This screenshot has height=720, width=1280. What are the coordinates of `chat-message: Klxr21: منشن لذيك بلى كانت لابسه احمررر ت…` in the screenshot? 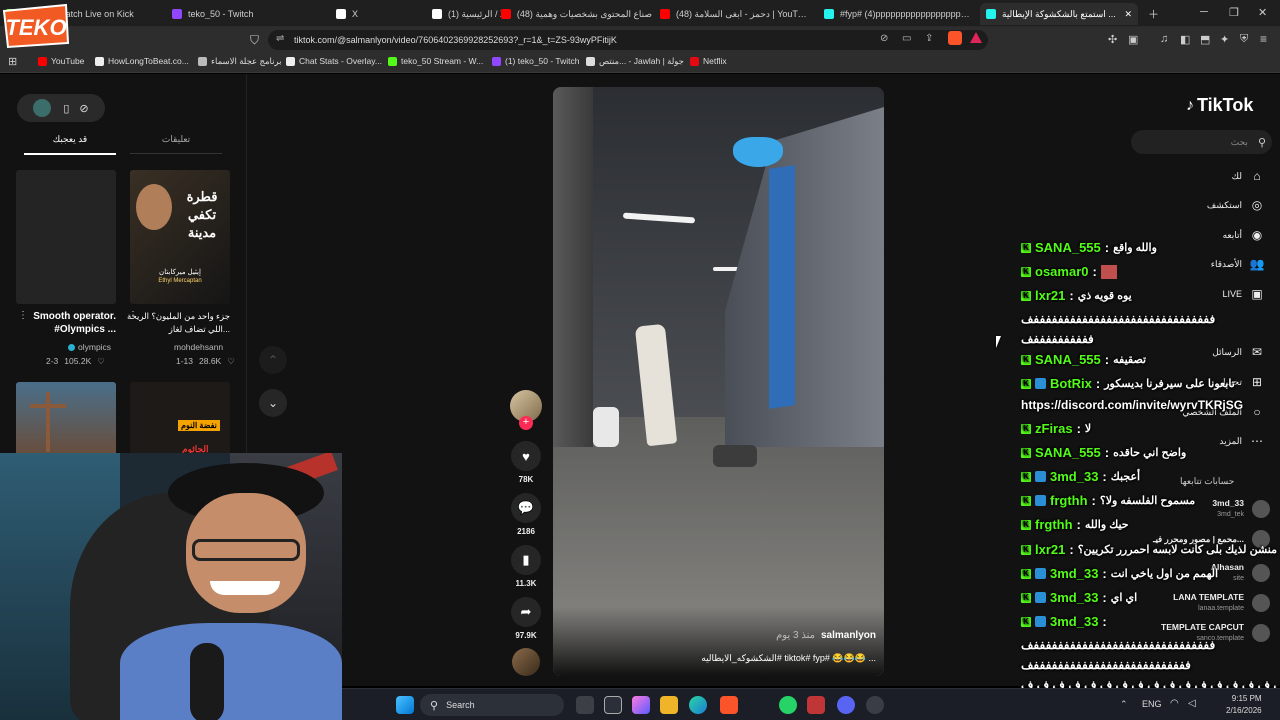 It's located at (1149, 549).